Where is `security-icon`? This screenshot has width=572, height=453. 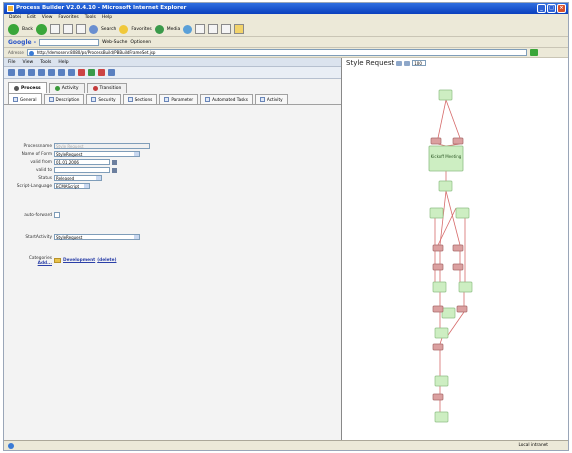 security-icon is located at coordinates (94, 99).